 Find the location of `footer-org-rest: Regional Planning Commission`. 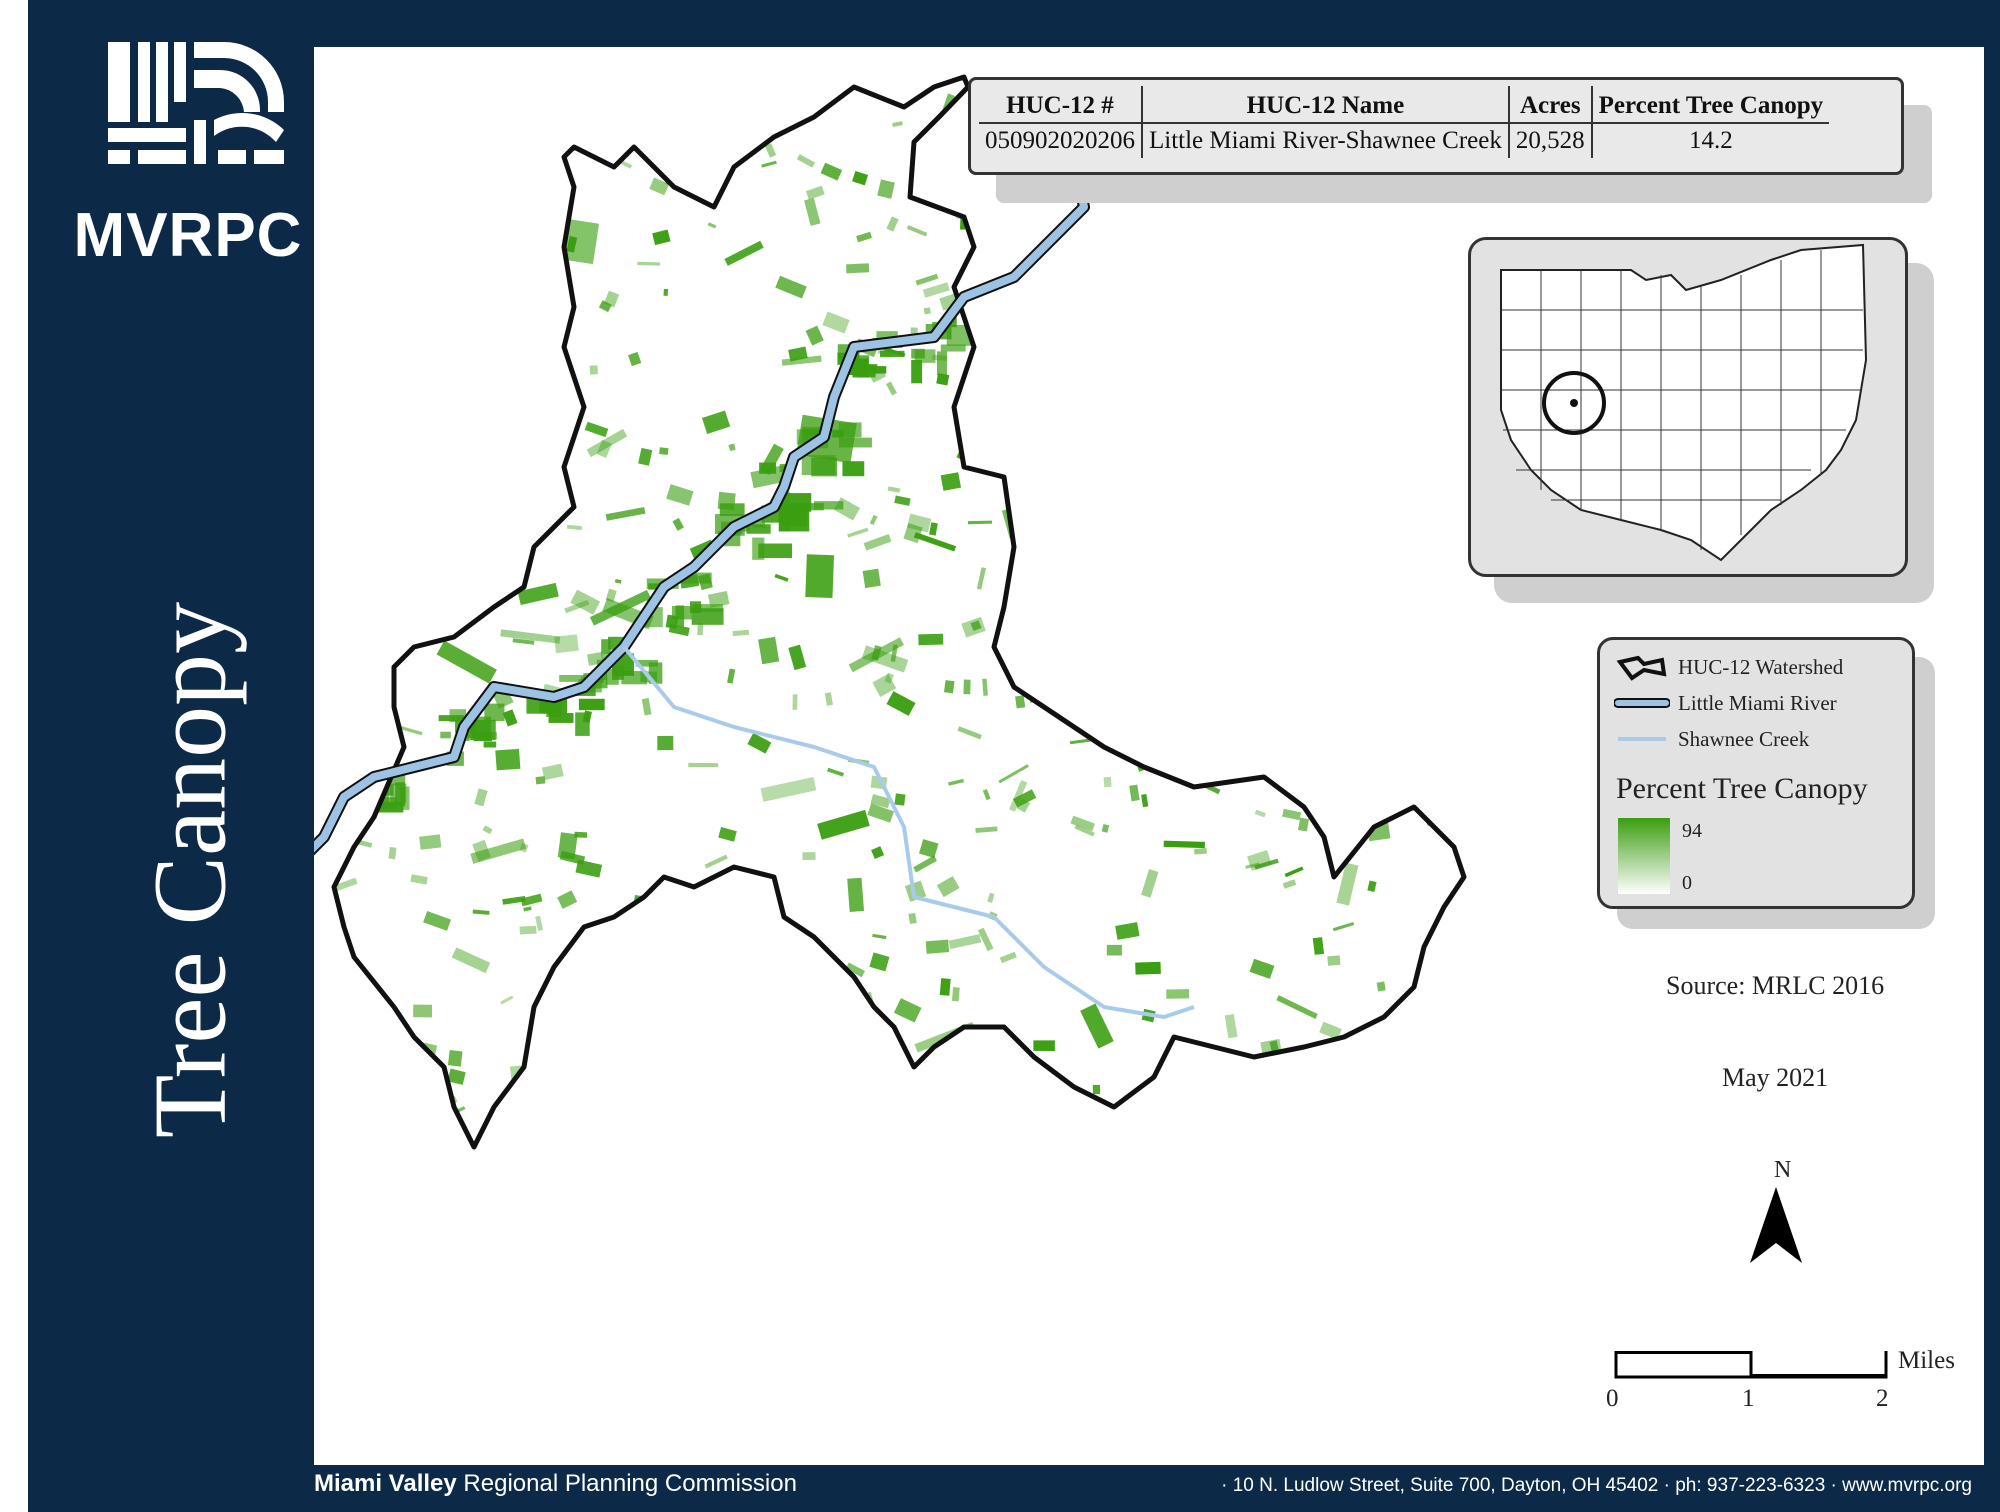

footer-org-rest: Regional Planning Commission is located at coordinates (626, 1483).